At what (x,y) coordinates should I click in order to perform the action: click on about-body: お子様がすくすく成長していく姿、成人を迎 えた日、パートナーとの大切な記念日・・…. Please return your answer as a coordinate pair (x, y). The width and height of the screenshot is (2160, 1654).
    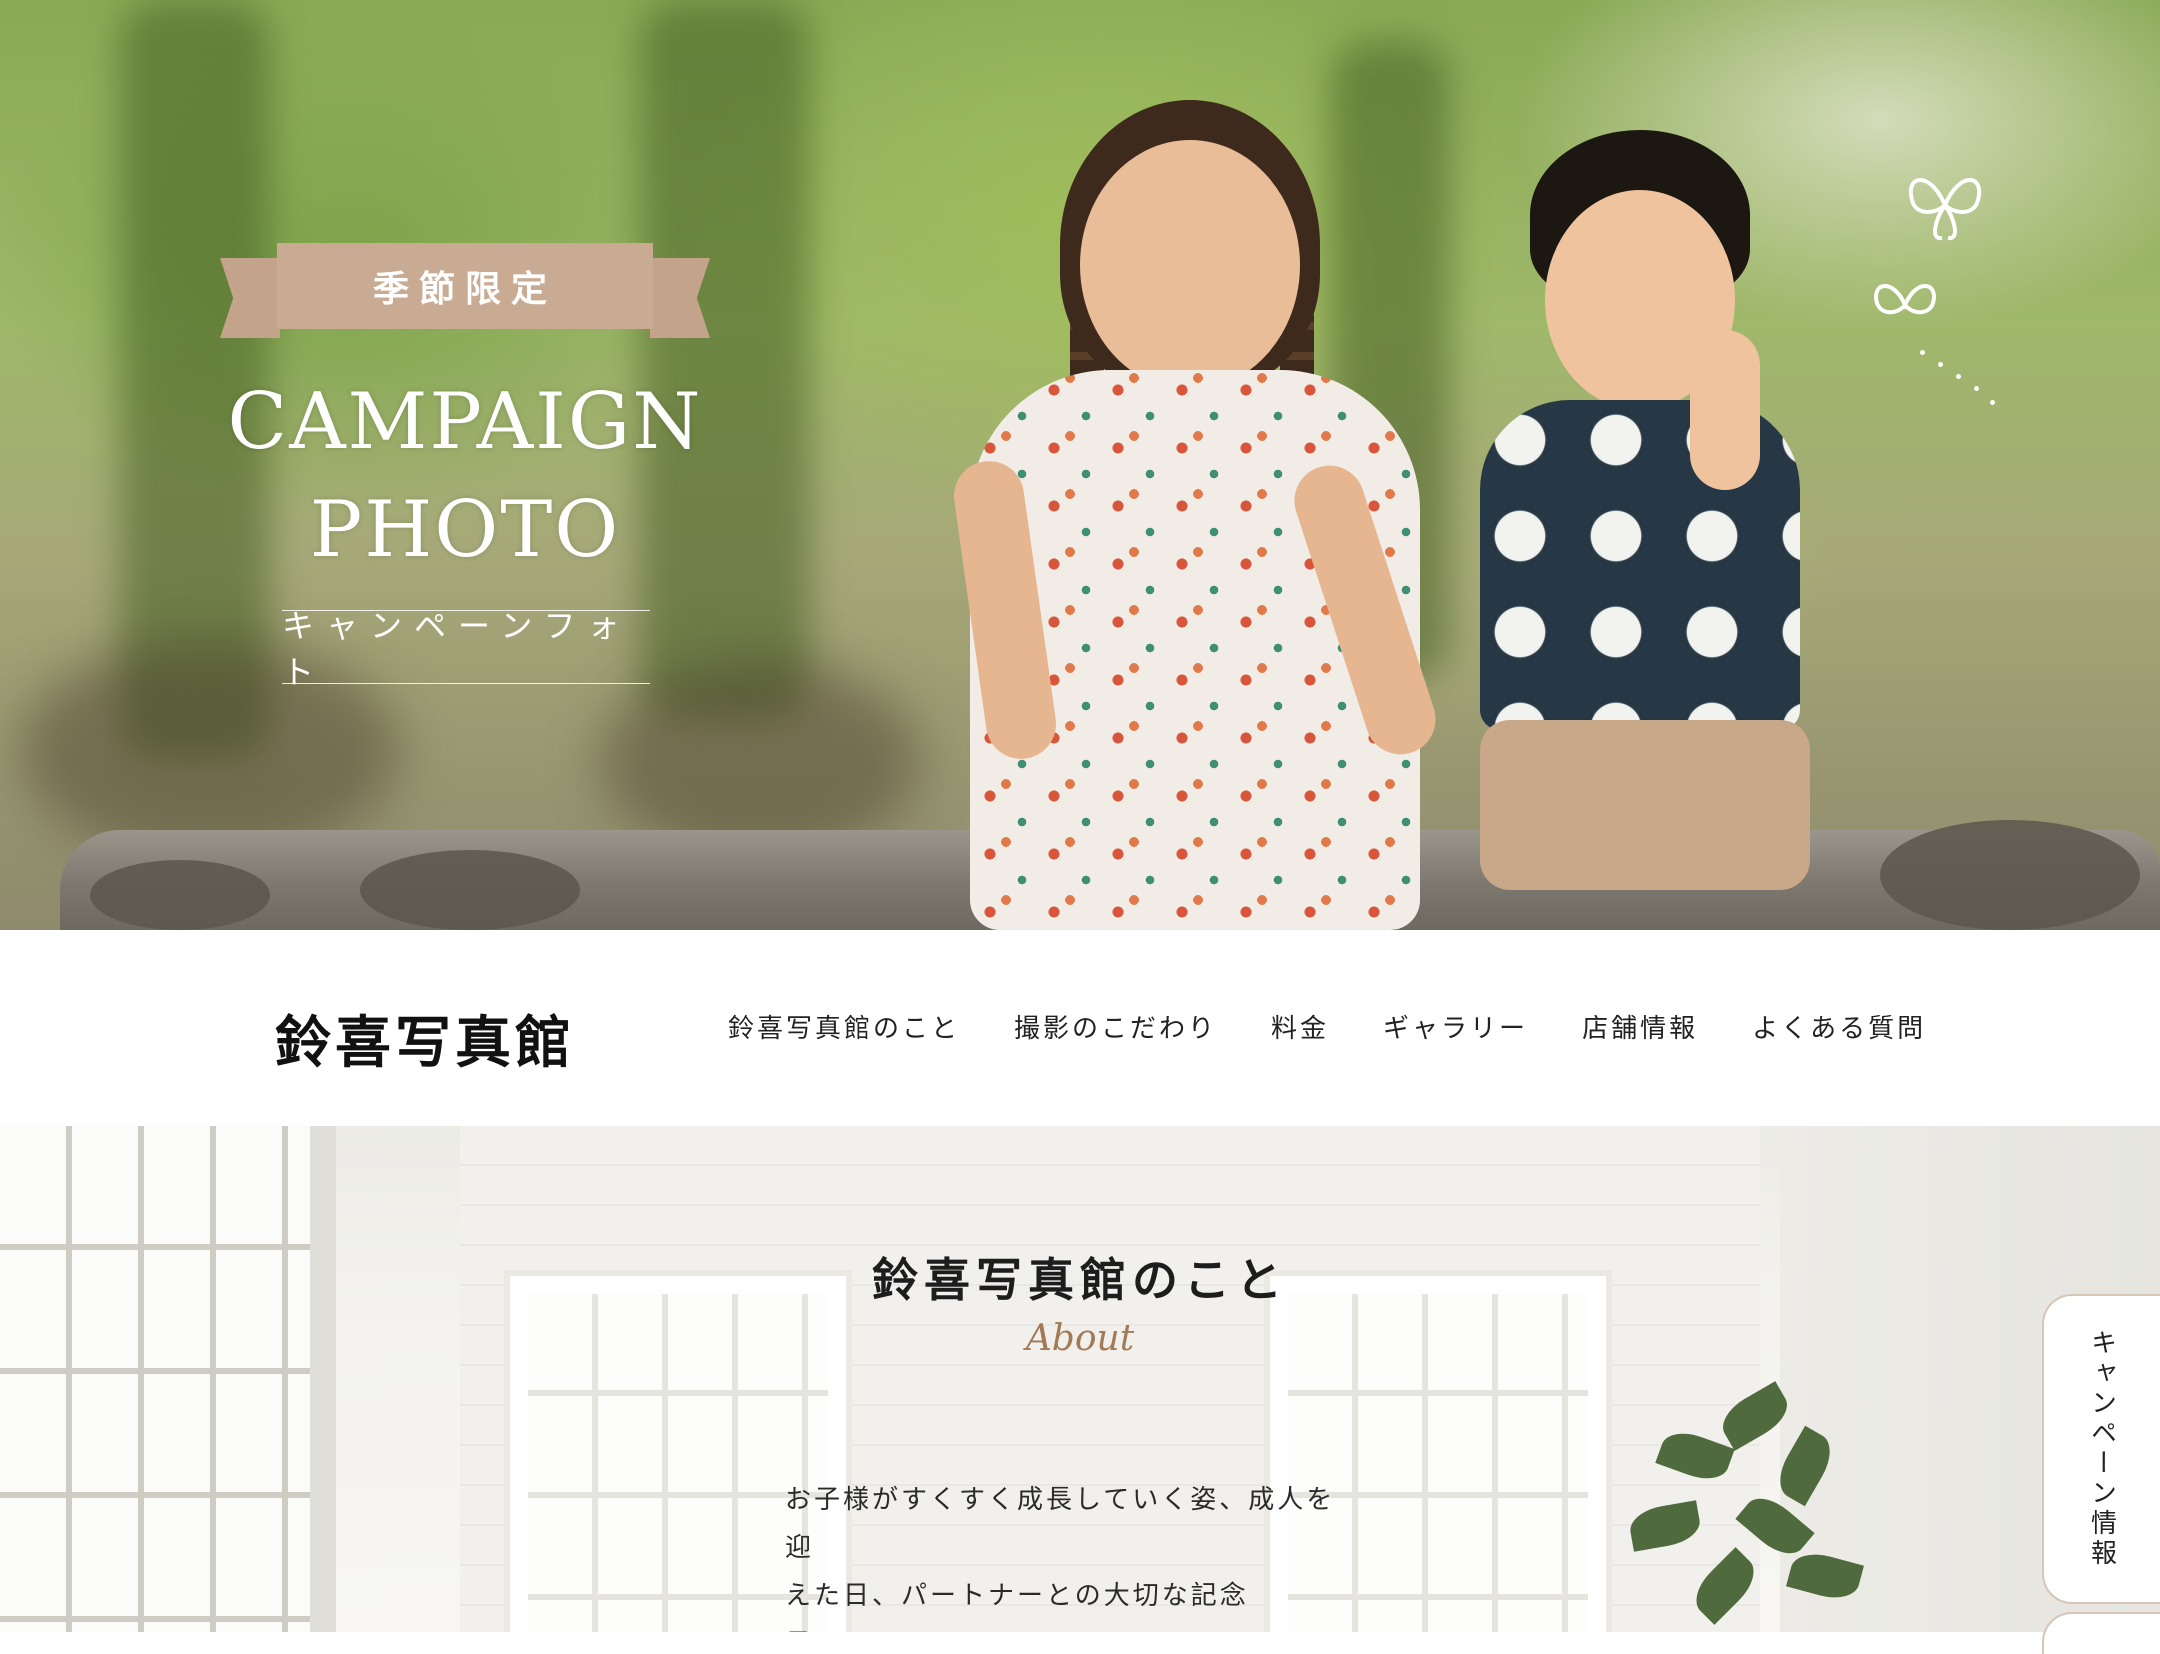
    Looking at the image, I should click on (1065, 1554).